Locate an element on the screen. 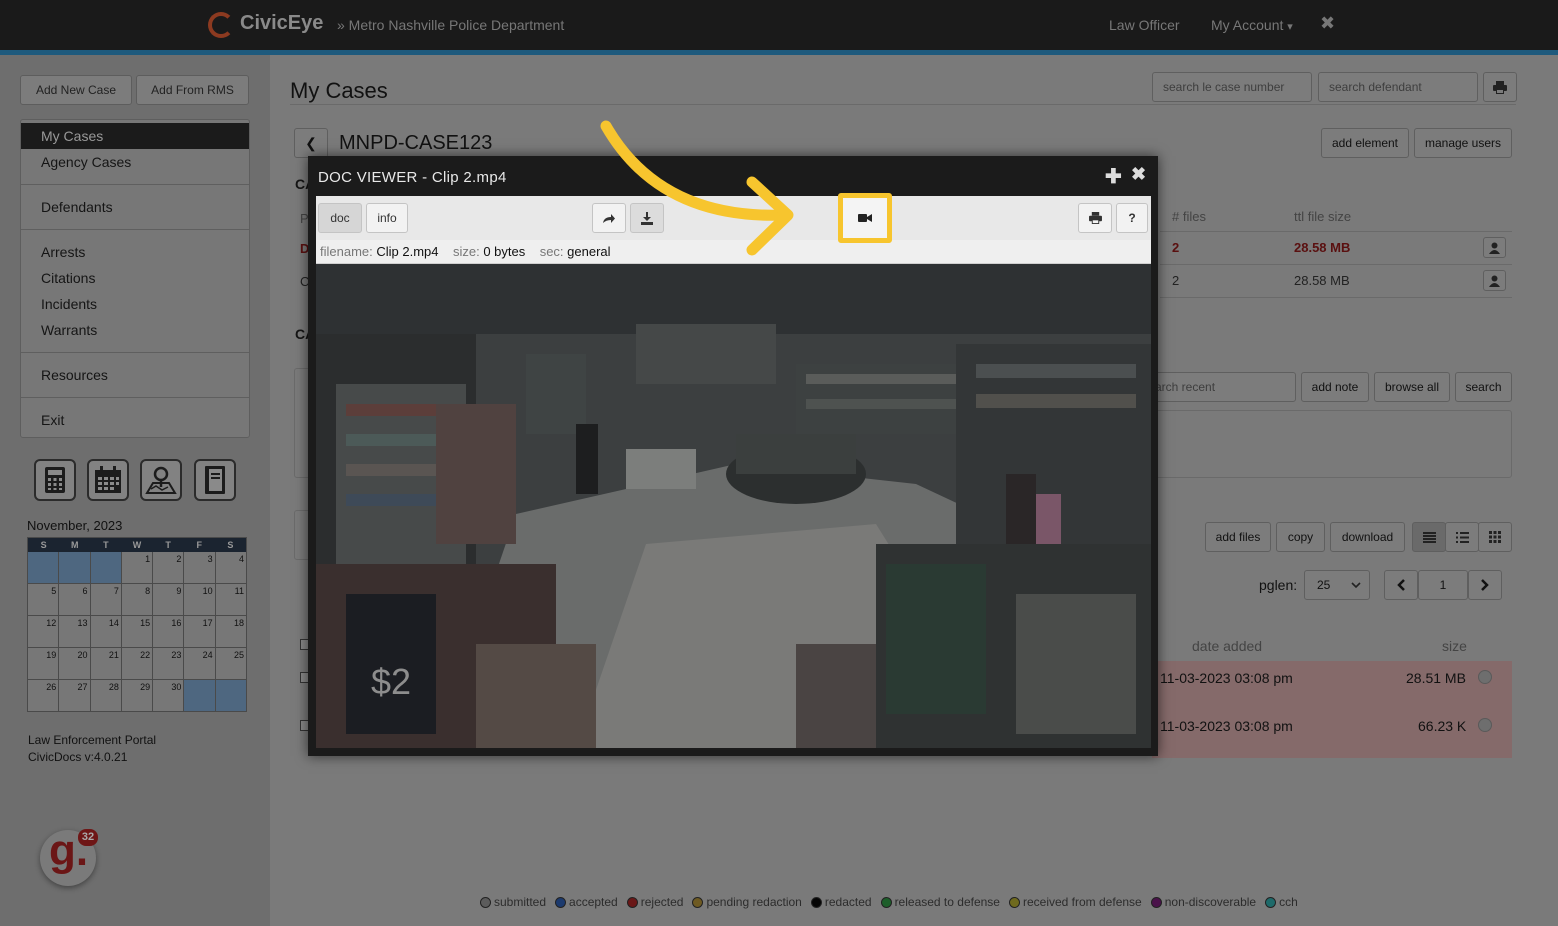 This screenshot has height=926, width=1558. portal-name: Law Enforcement Portal is located at coordinates (92, 740).